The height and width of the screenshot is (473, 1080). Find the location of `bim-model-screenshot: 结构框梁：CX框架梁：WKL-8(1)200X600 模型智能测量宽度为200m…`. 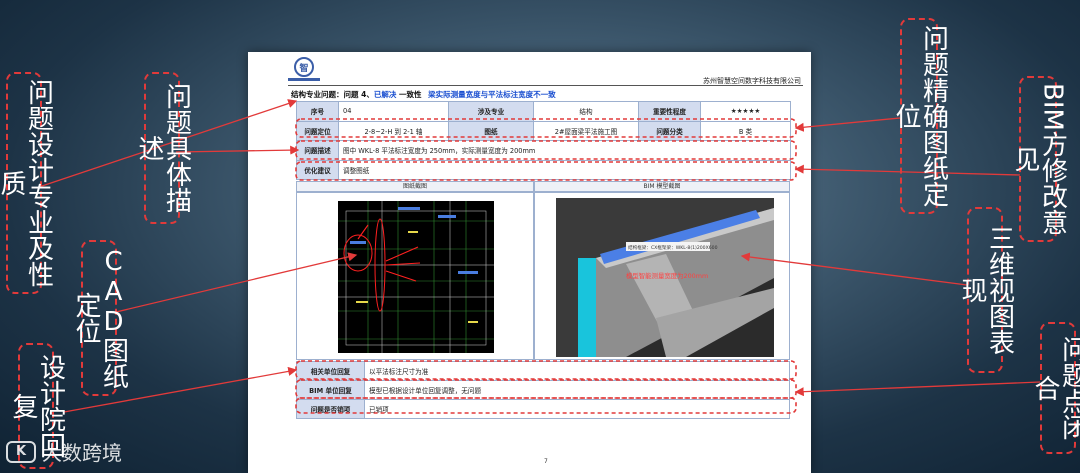

bim-model-screenshot: 结构框梁：CX框架梁：WKL-8(1)200X600 模型智能测量宽度为200m… is located at coordinates (665, 277).